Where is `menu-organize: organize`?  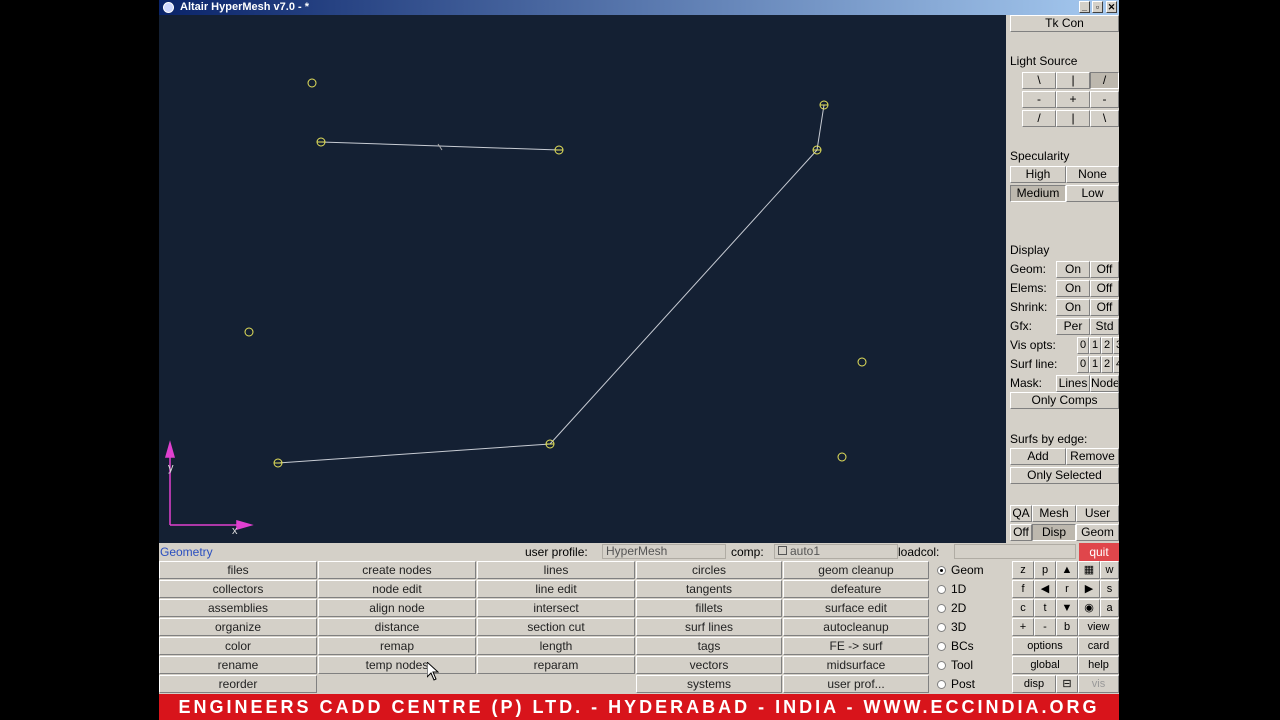
menu-organize: organize is located at coordinates (238, 627).